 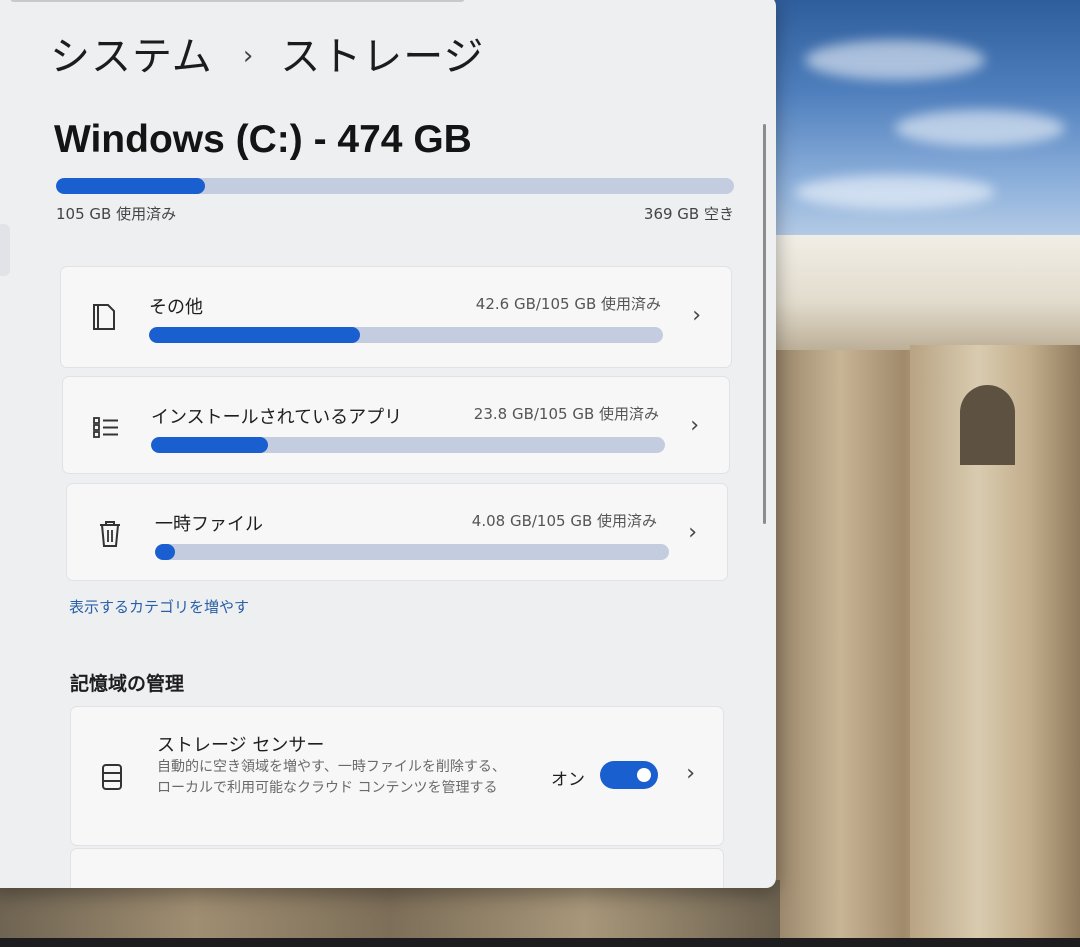 I want to click on category-amount: 42.6 GB/105 GB 使用済み, so click(x=568, y=304).